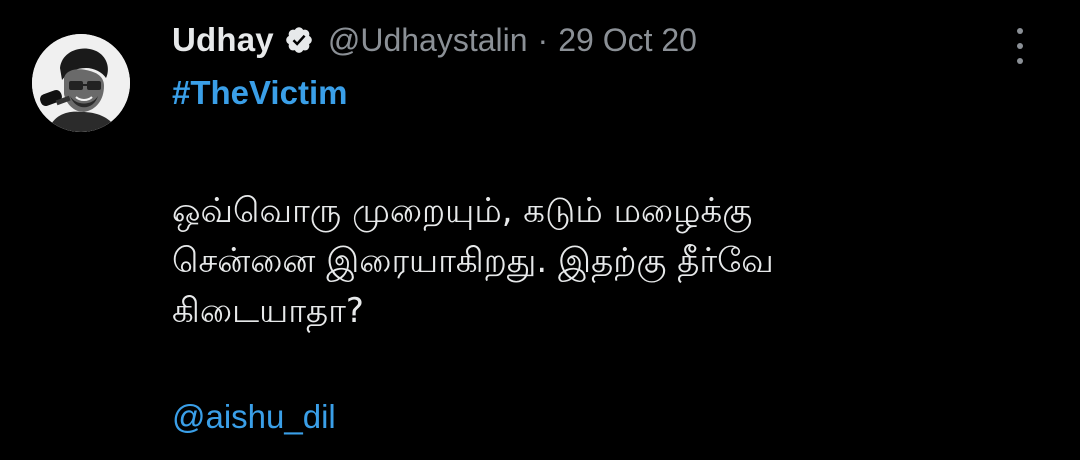  I want to click on author-display-name: Udhay, so click(223, 40).